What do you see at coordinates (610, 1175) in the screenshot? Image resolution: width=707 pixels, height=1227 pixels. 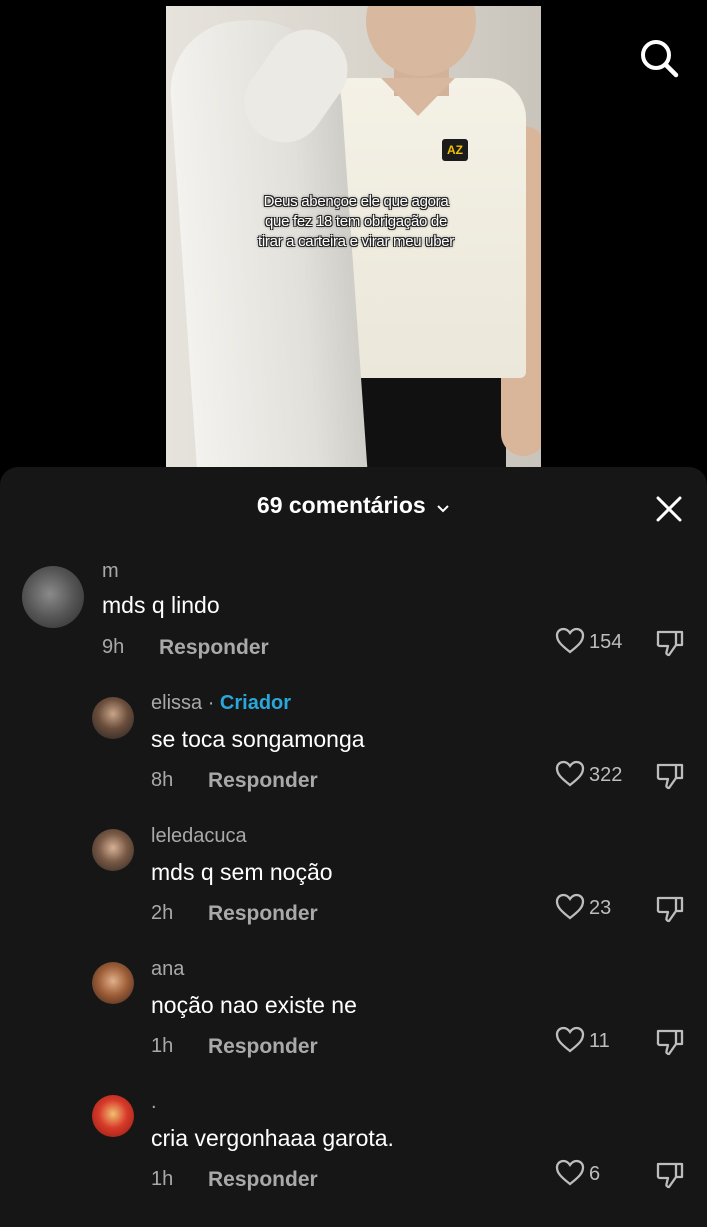 I see `like-button: 6` at bounding box center [610, 1175].